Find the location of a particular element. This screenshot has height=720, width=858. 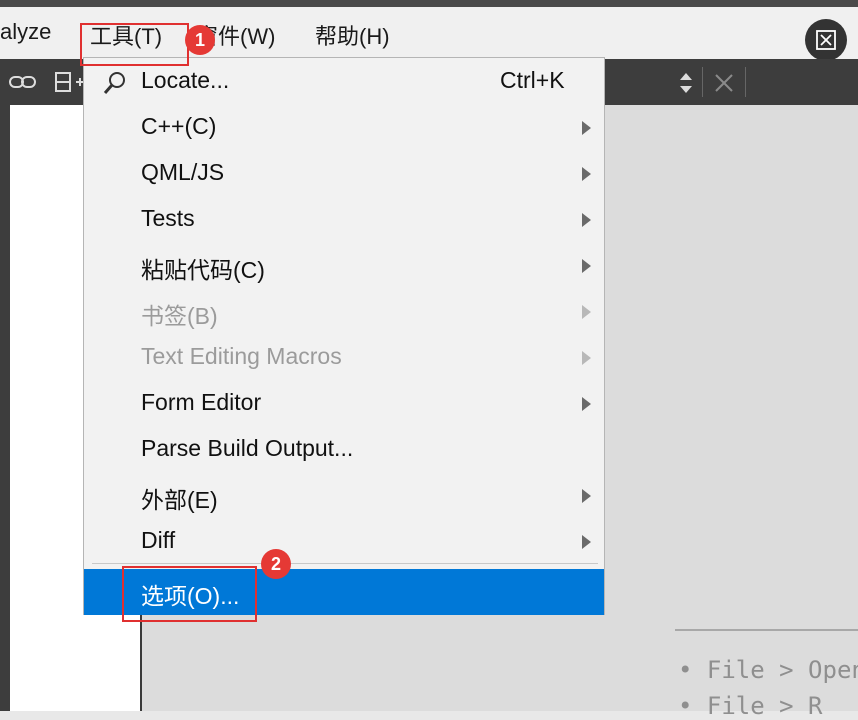

menu-item-label: 粘贴代码(C) is located at coordinates (203, 270).